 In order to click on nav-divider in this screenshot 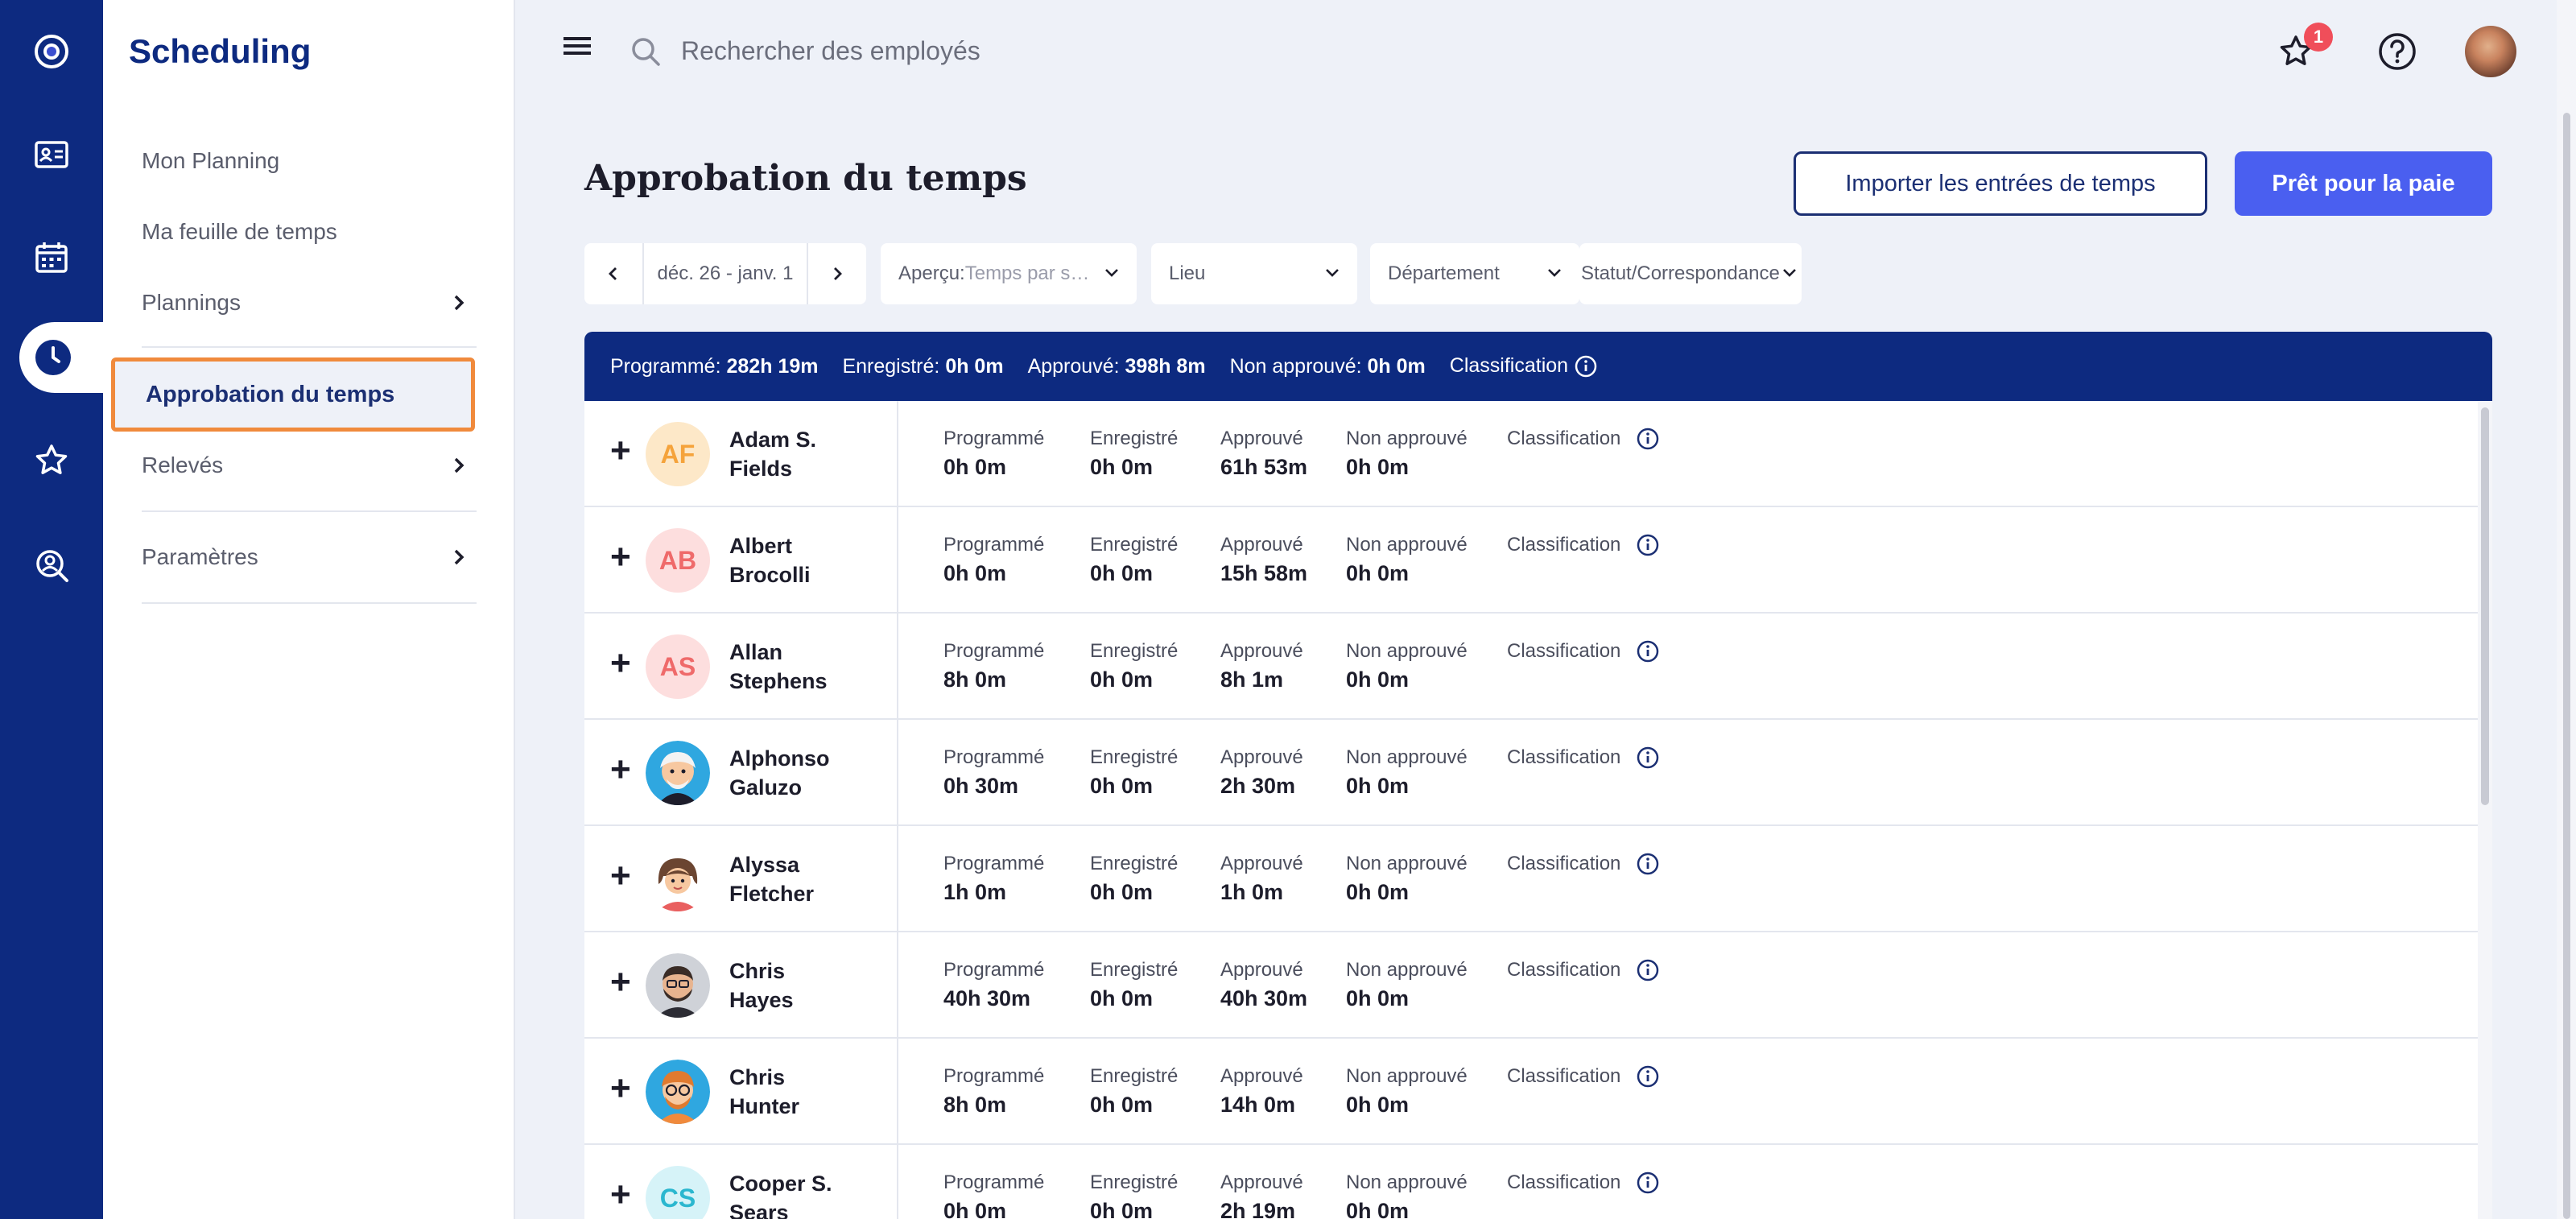, I will do `click(309, 511)`.